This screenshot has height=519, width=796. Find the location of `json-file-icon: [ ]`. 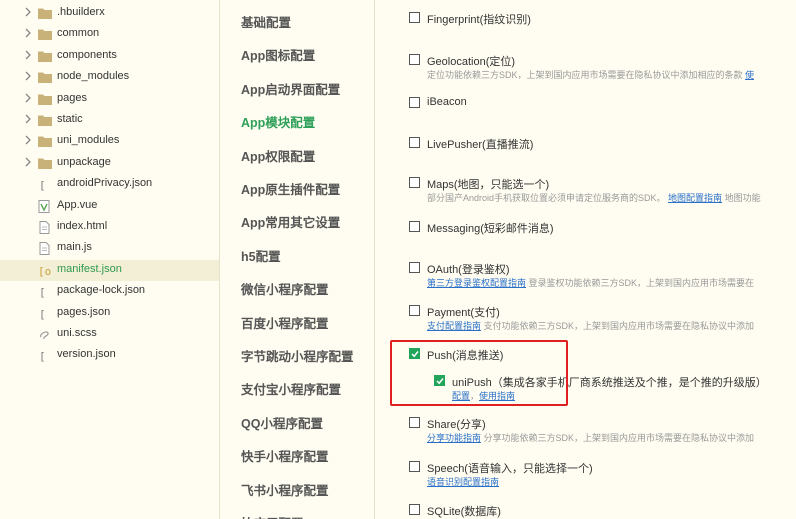

json-file-icon: [ ] is located at coordinates (45, 313).